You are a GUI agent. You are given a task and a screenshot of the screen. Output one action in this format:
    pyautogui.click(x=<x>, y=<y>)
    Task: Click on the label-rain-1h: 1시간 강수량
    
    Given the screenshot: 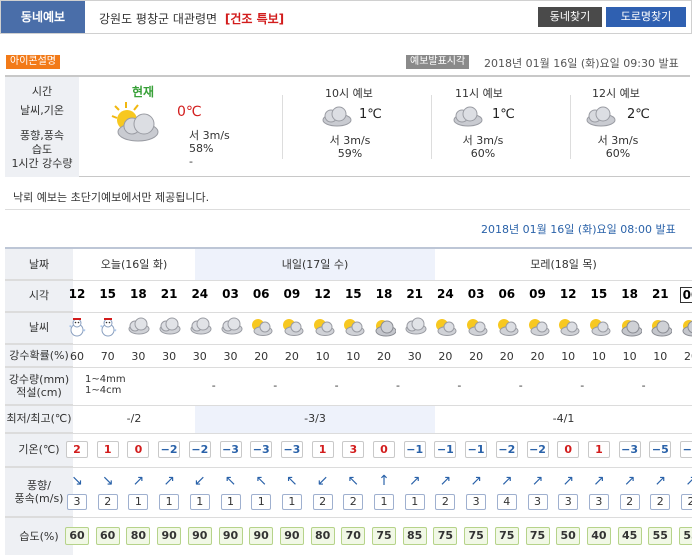 What is the action you would take?
    pyautogui.click(x=42, y=163)
    